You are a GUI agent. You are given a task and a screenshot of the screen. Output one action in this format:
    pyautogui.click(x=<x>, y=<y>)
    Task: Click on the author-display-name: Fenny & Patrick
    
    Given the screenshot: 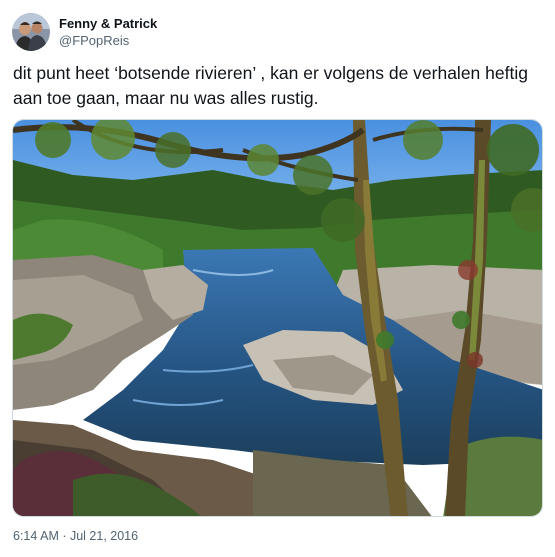 What is the action you would take?
    pyautogui.click(x=108, y=23)
    